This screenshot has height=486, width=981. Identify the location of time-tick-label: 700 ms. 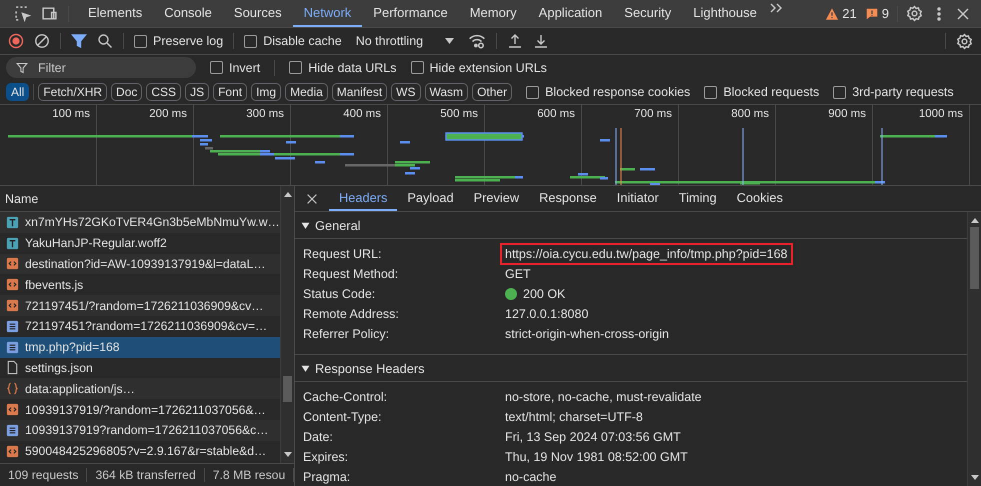
(630, 114).